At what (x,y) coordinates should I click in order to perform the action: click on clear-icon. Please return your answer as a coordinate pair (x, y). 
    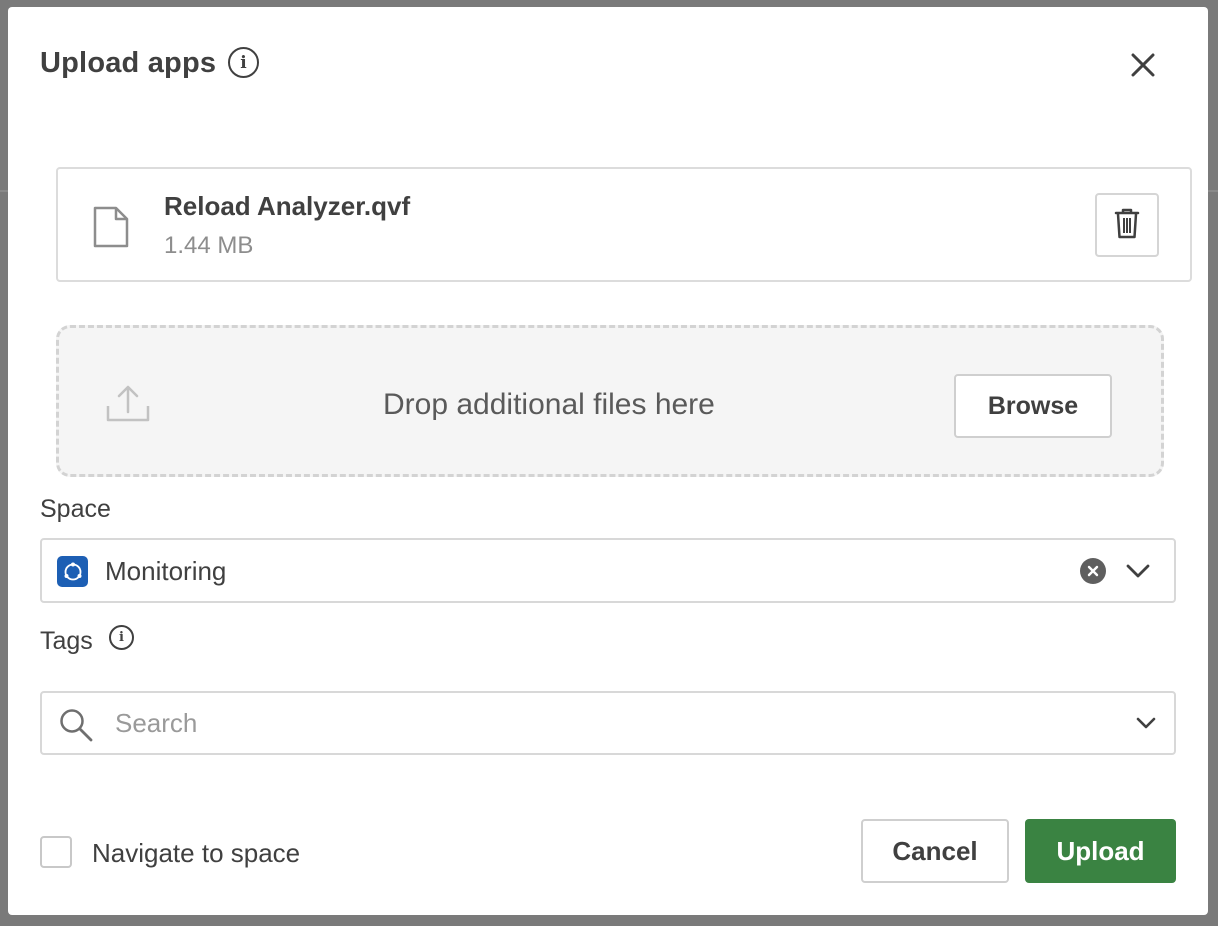
    Looking at the image, I should click on (1093, 571).